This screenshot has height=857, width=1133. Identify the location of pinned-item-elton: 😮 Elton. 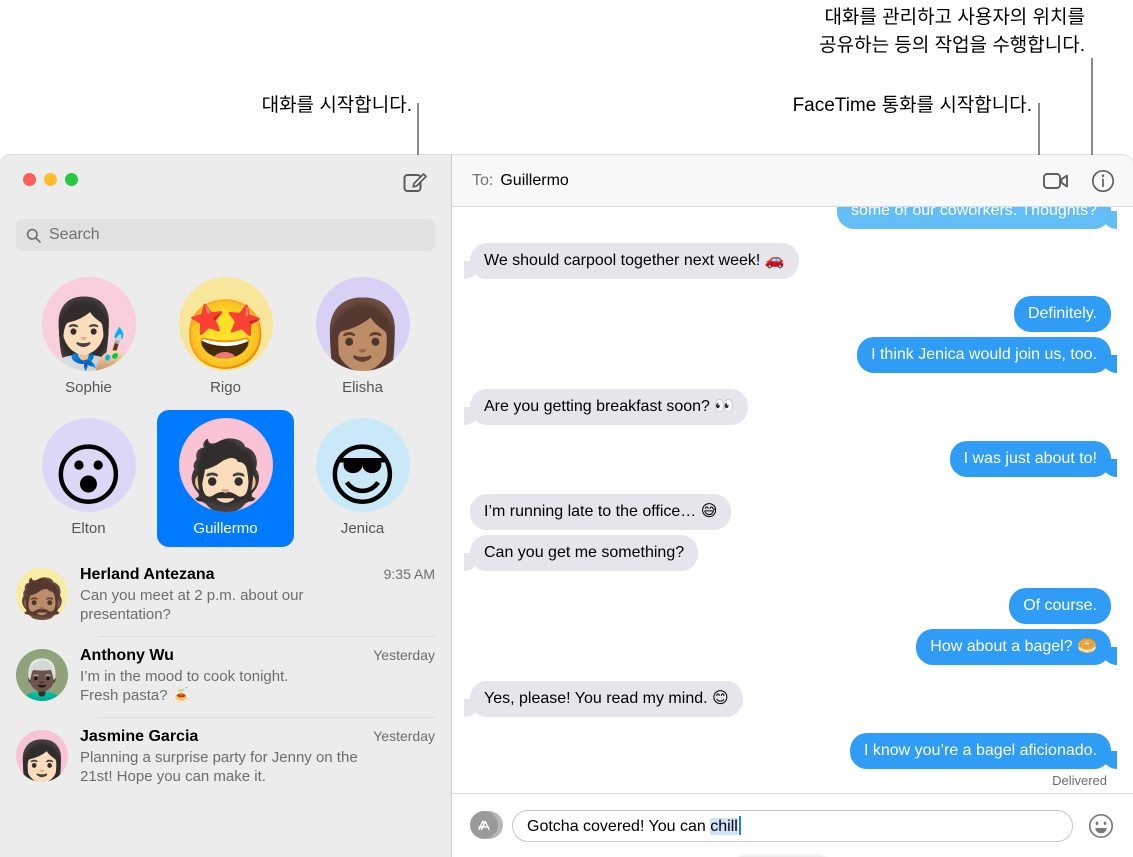
(88, 478).